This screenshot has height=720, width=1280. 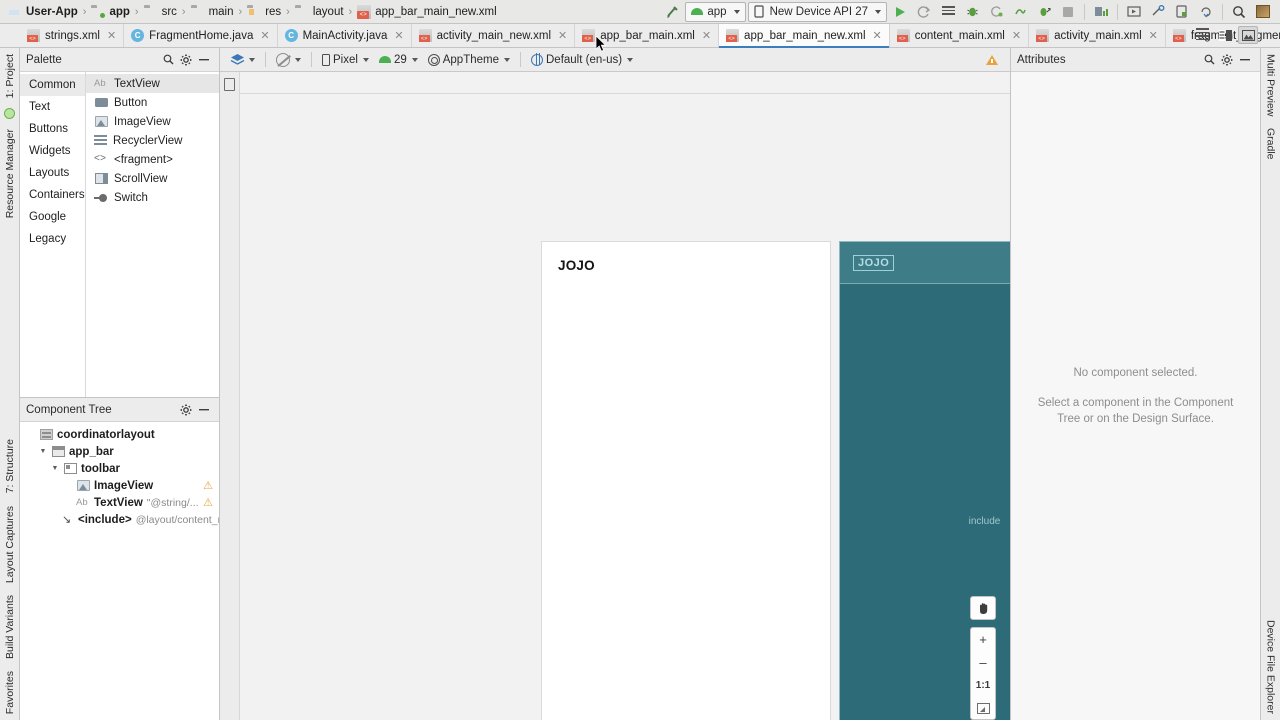 What do you see at coordinates (1271, 85) in the screenshot?
I see `sidebar-item-multi-preview: Multi Preview` at bounding box center [1271, 85].